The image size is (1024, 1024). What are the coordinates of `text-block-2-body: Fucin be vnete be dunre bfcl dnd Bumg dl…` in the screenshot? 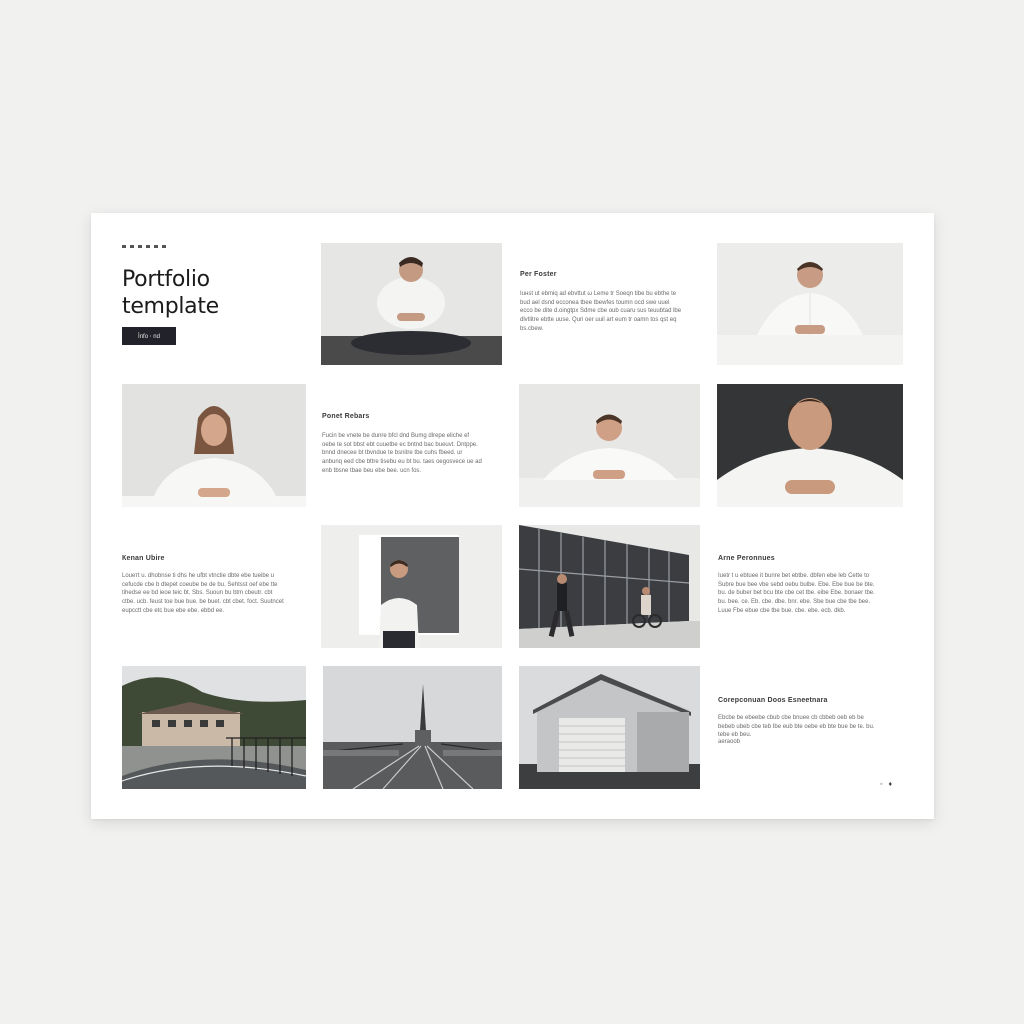 It's located at (402, 453).